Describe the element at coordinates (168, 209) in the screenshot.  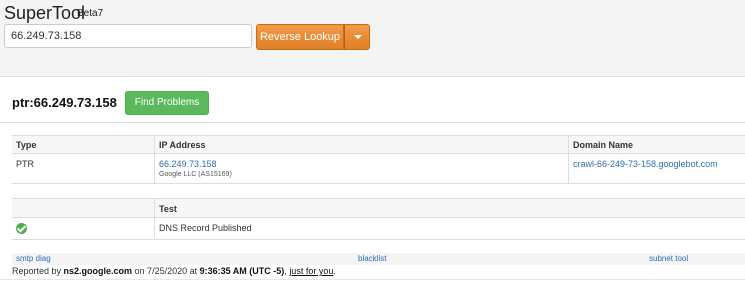
I see `col-header-test: Test` at that location.